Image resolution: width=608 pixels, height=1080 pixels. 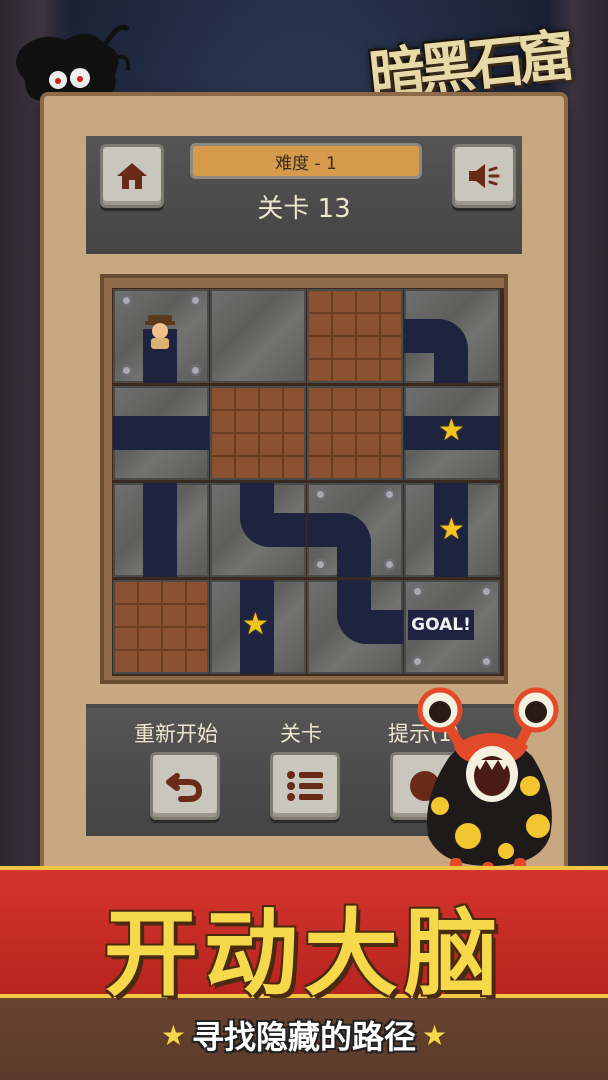 I want to click on difficulty-label: 难度 - 1, so click(x=306, y=163).